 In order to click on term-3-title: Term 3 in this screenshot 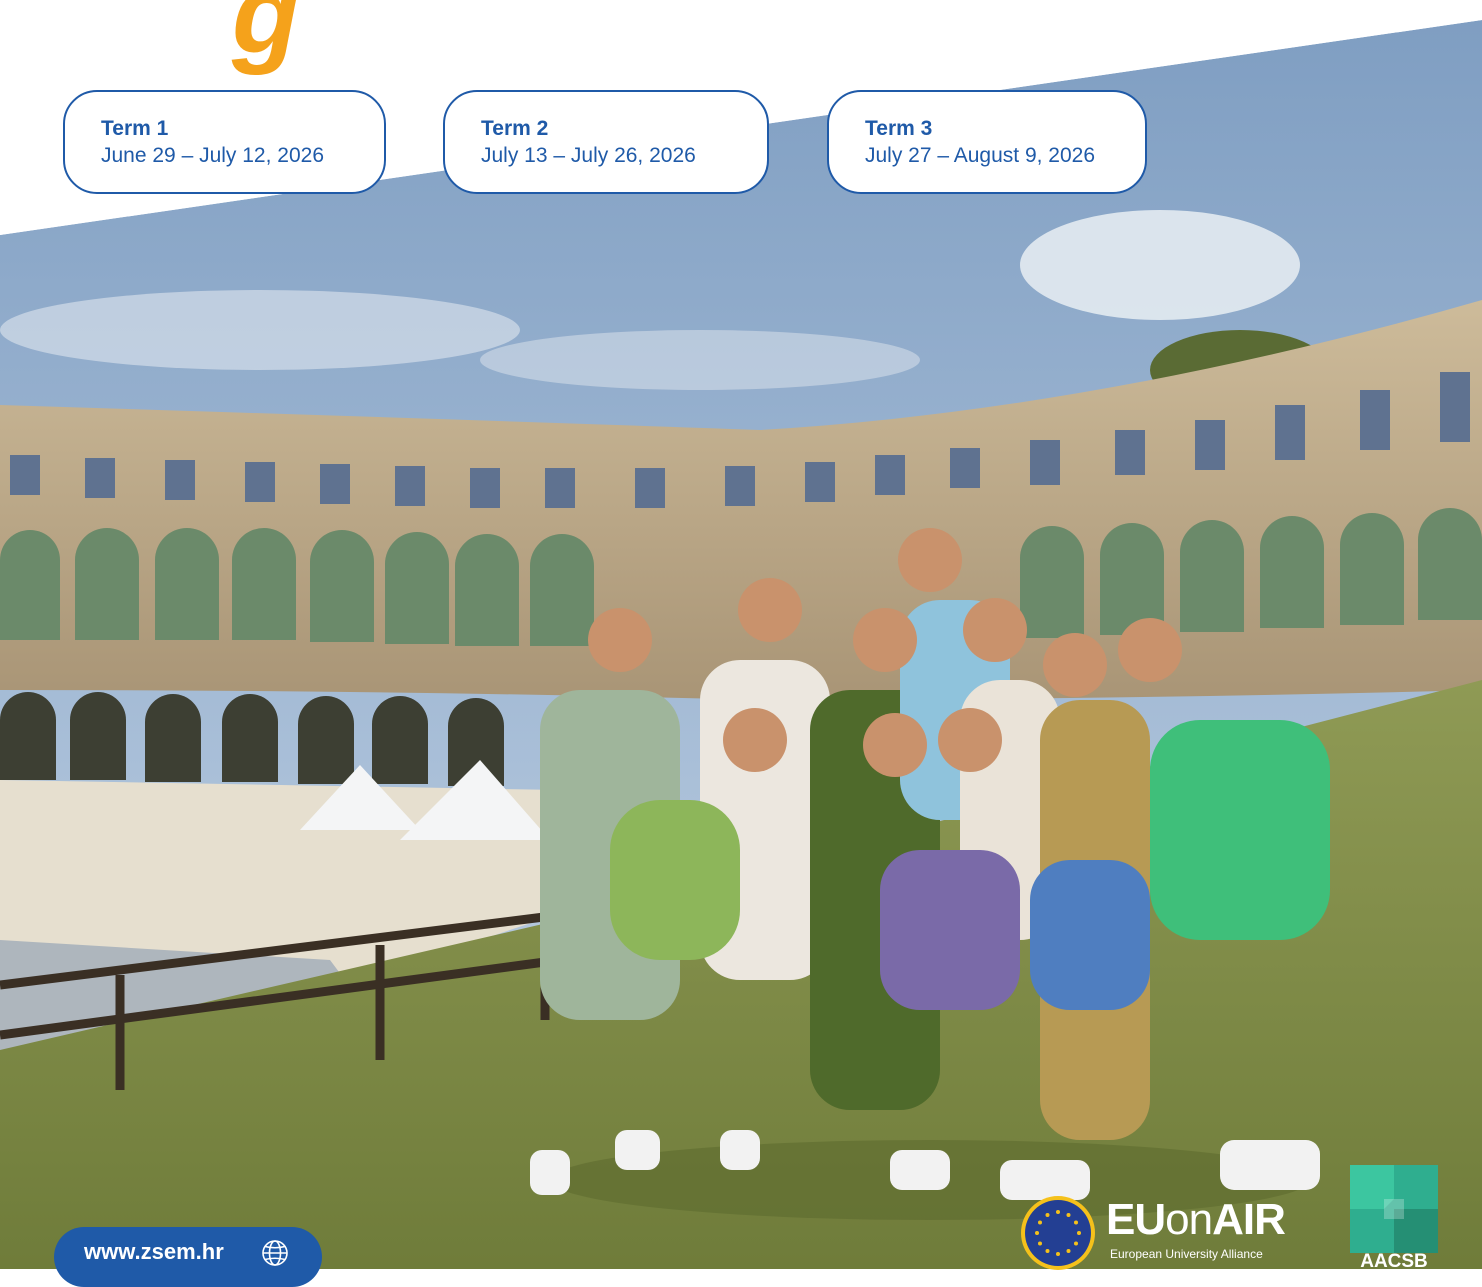, I will do `click(899, 128)`.